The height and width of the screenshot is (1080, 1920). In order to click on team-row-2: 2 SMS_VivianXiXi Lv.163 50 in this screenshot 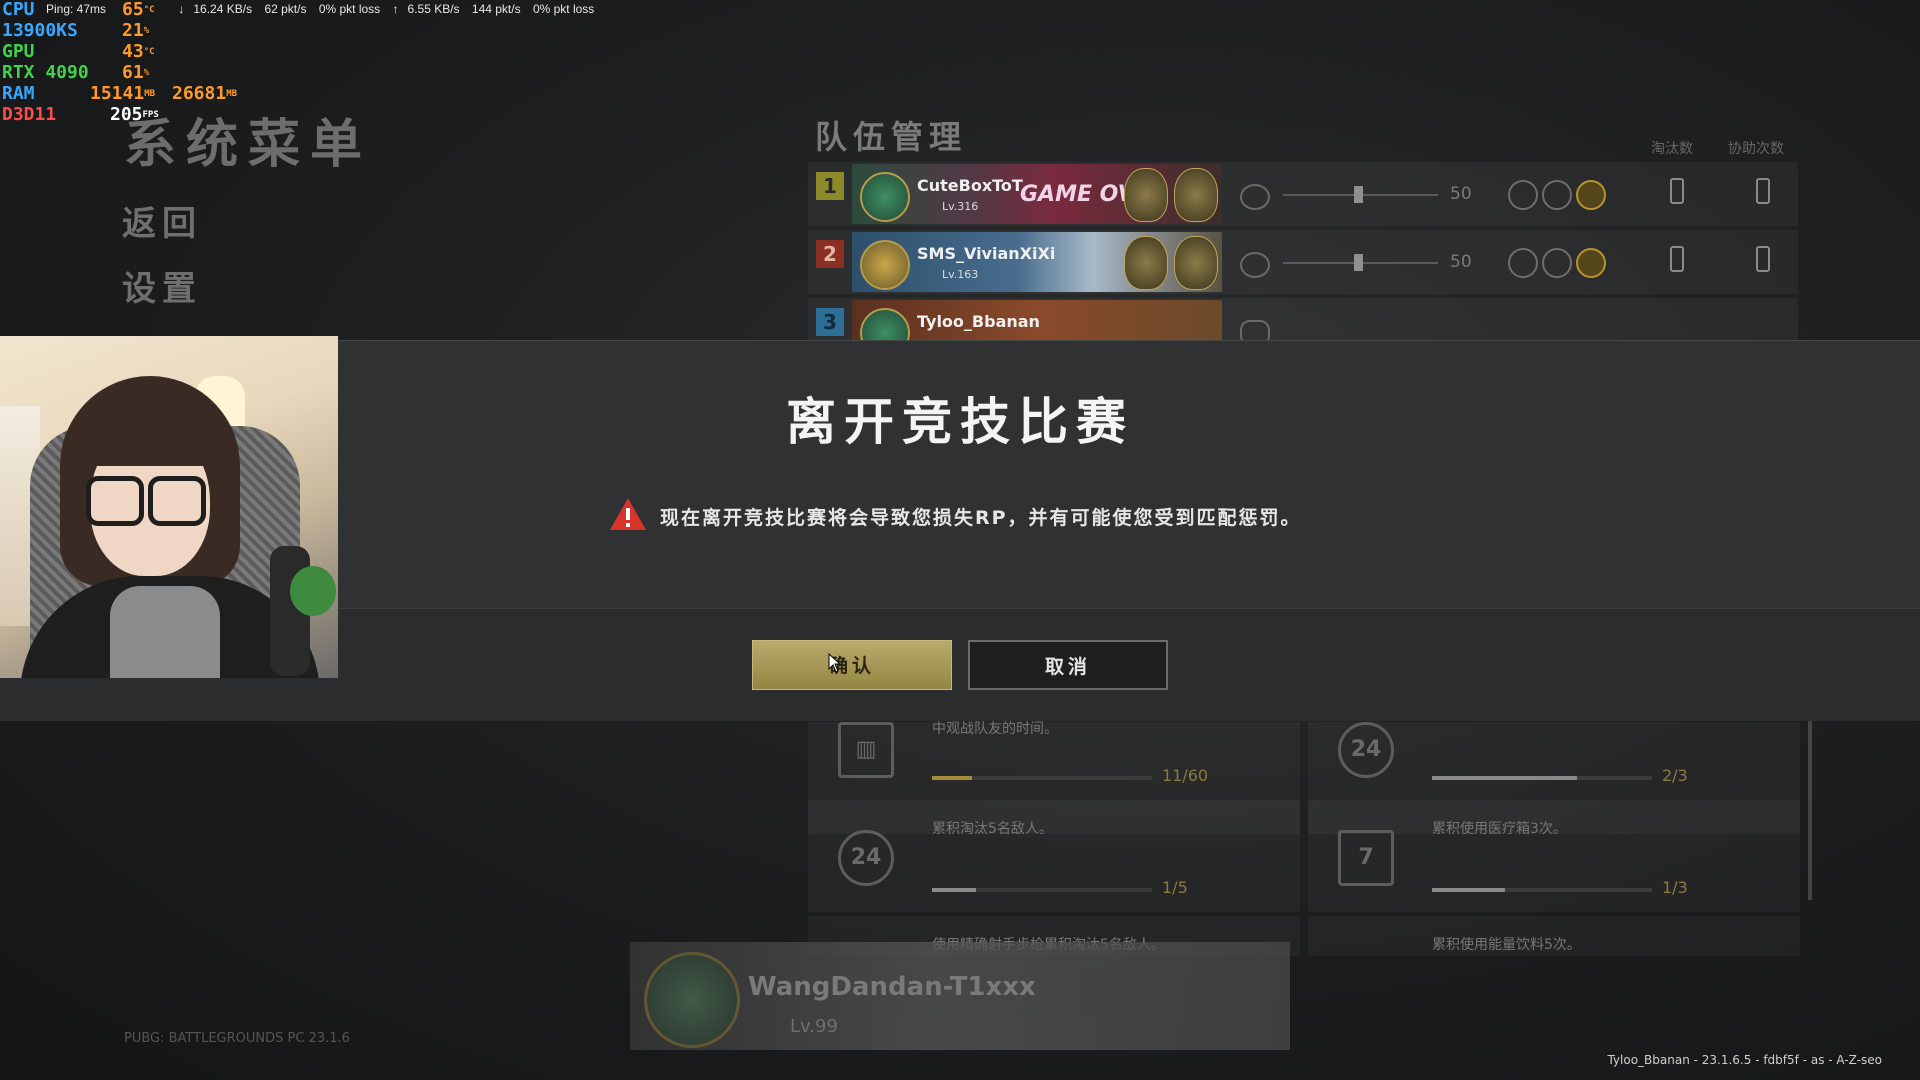, I will do `click(1303, 262)`.